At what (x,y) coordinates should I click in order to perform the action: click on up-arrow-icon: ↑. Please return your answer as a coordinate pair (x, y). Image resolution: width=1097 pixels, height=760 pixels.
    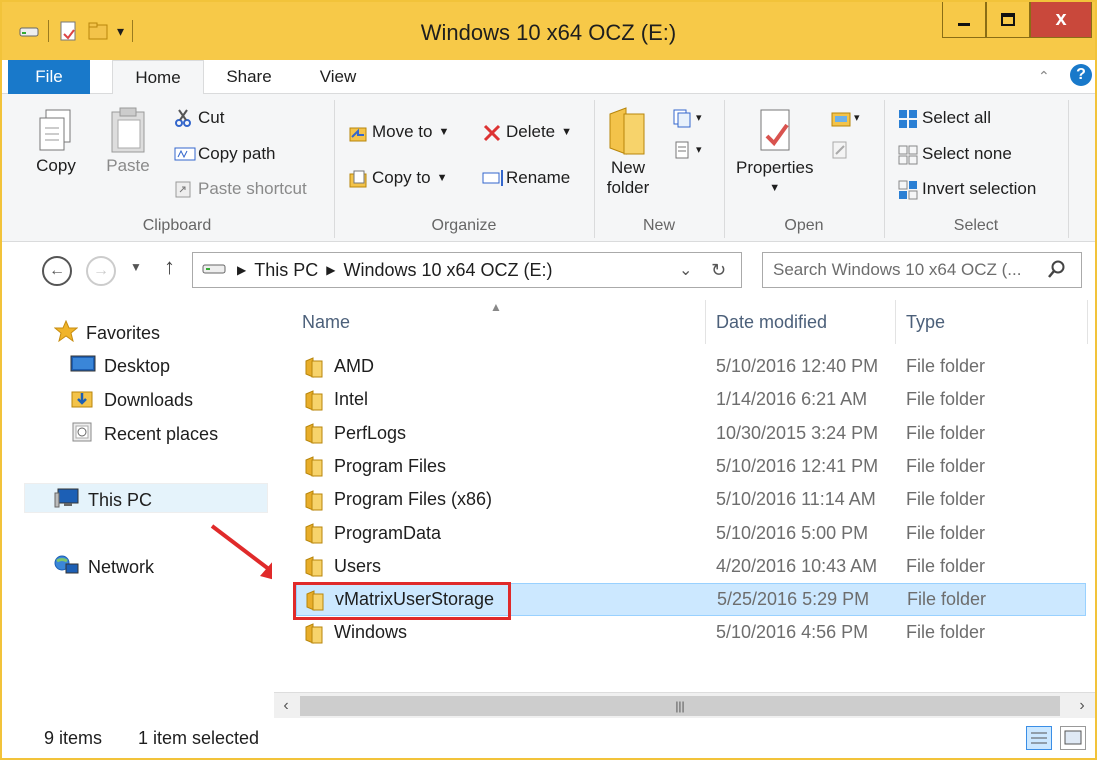
    Looking at the image, I should click on (169, 267).